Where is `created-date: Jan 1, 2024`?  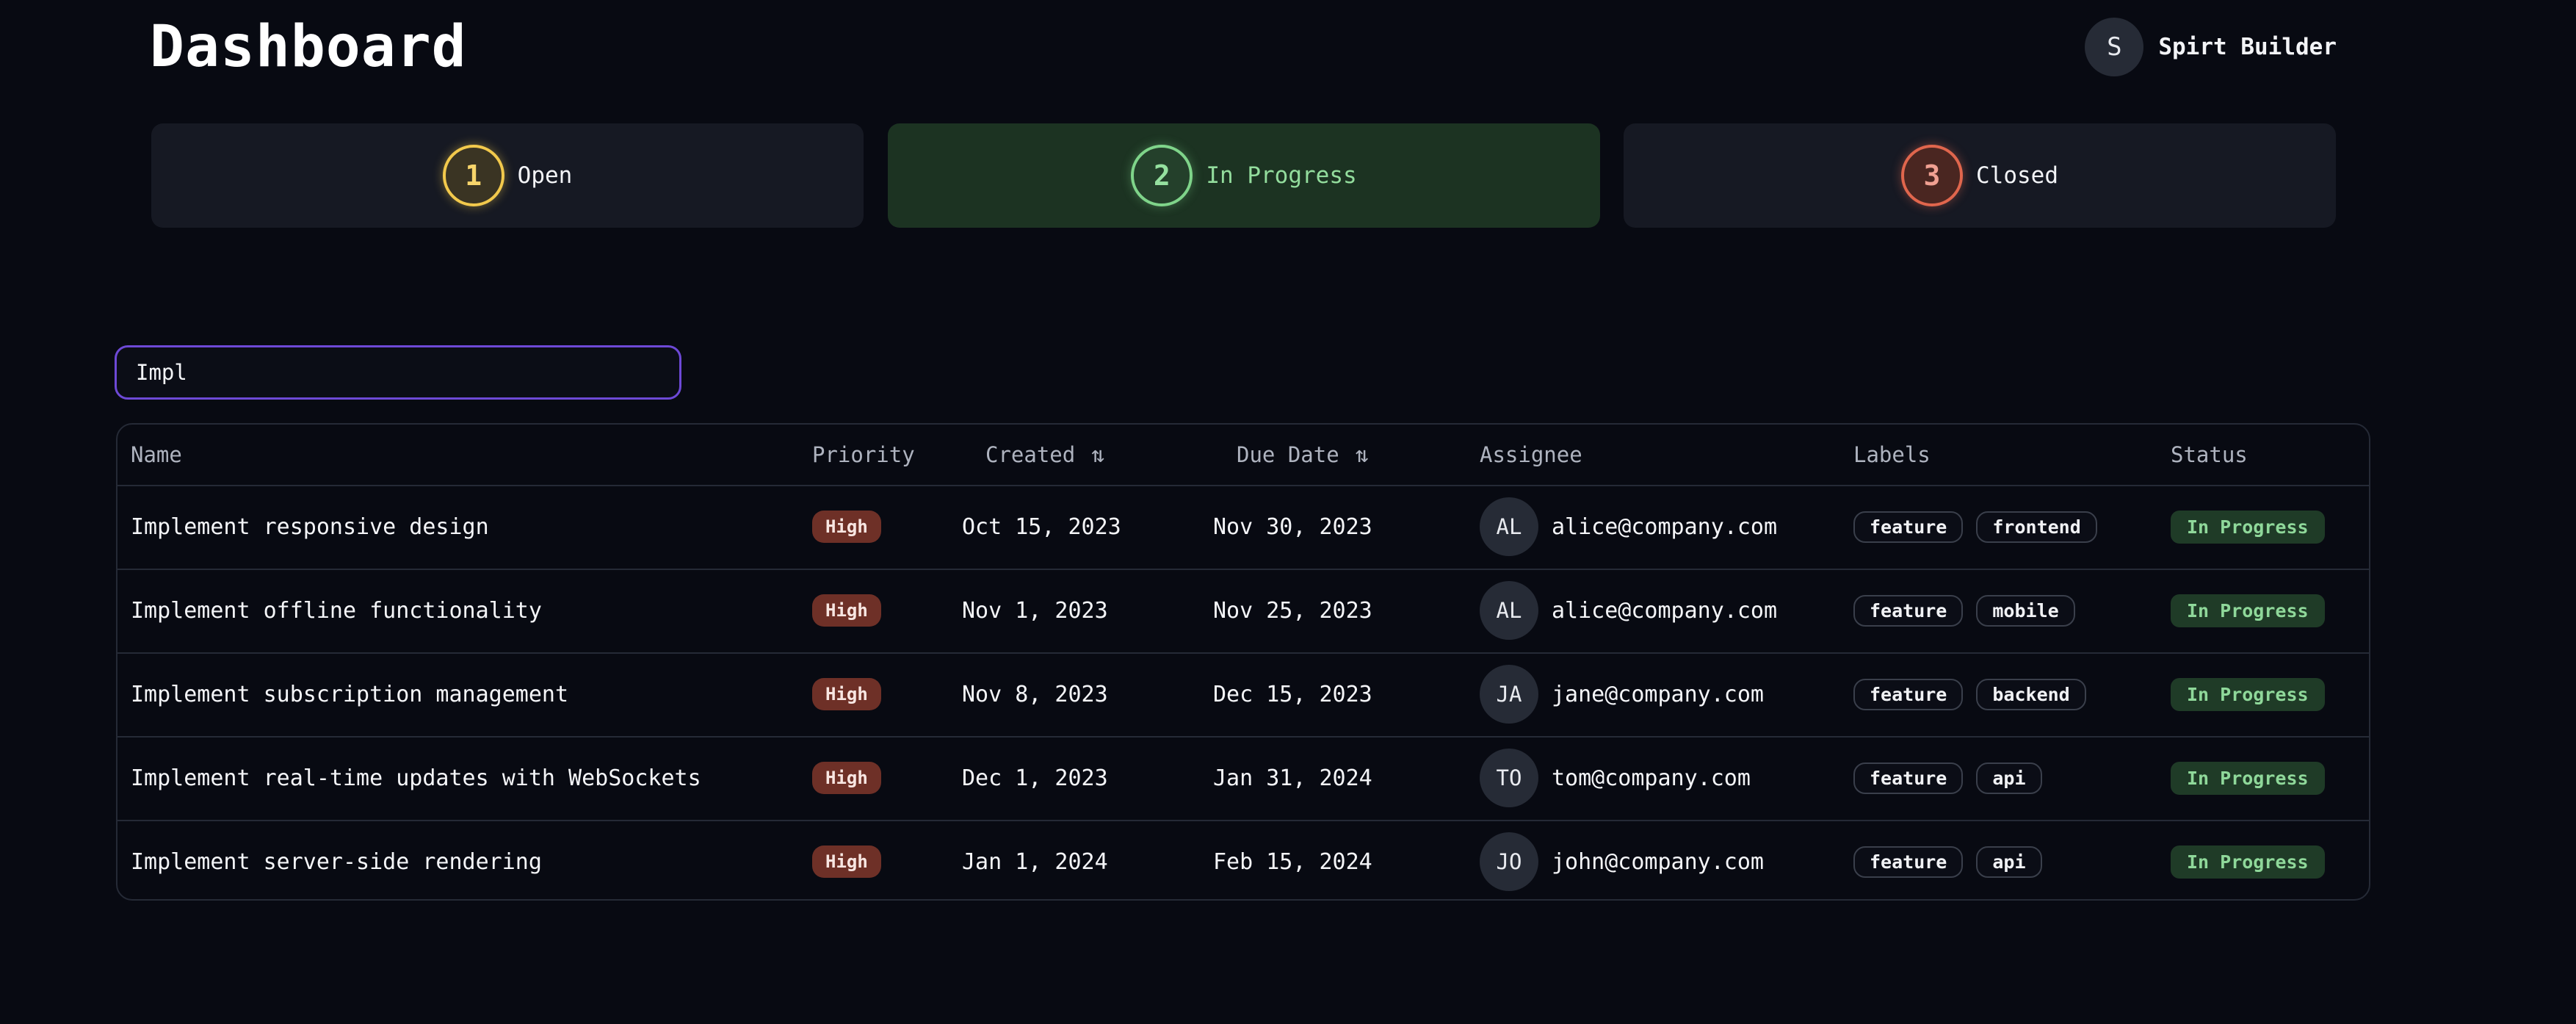 created-date: Jan 1, 2024 is located at coordinates (1035, 861).